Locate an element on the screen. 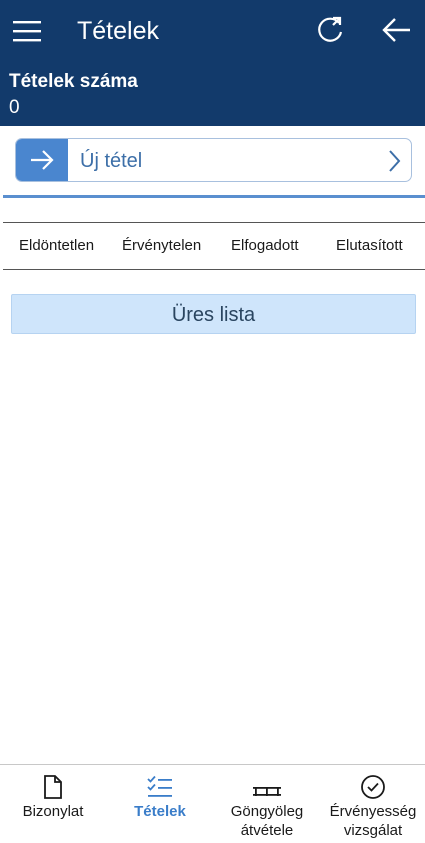 The image size is (425, 843). document-icon is located at coordinates (53, 787).